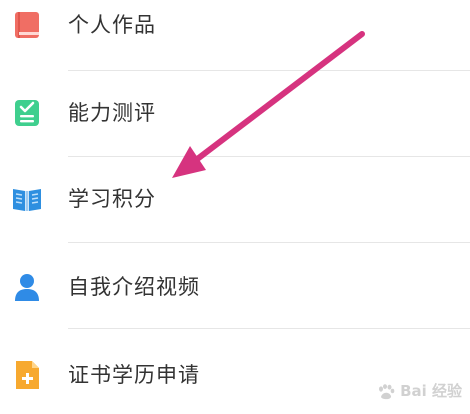 This screenshot has height=414, width=470. What do you see at coordinates (27, 113) in the screenshot?
I see `green-checklist-icon` at bounding box center [27, 113].